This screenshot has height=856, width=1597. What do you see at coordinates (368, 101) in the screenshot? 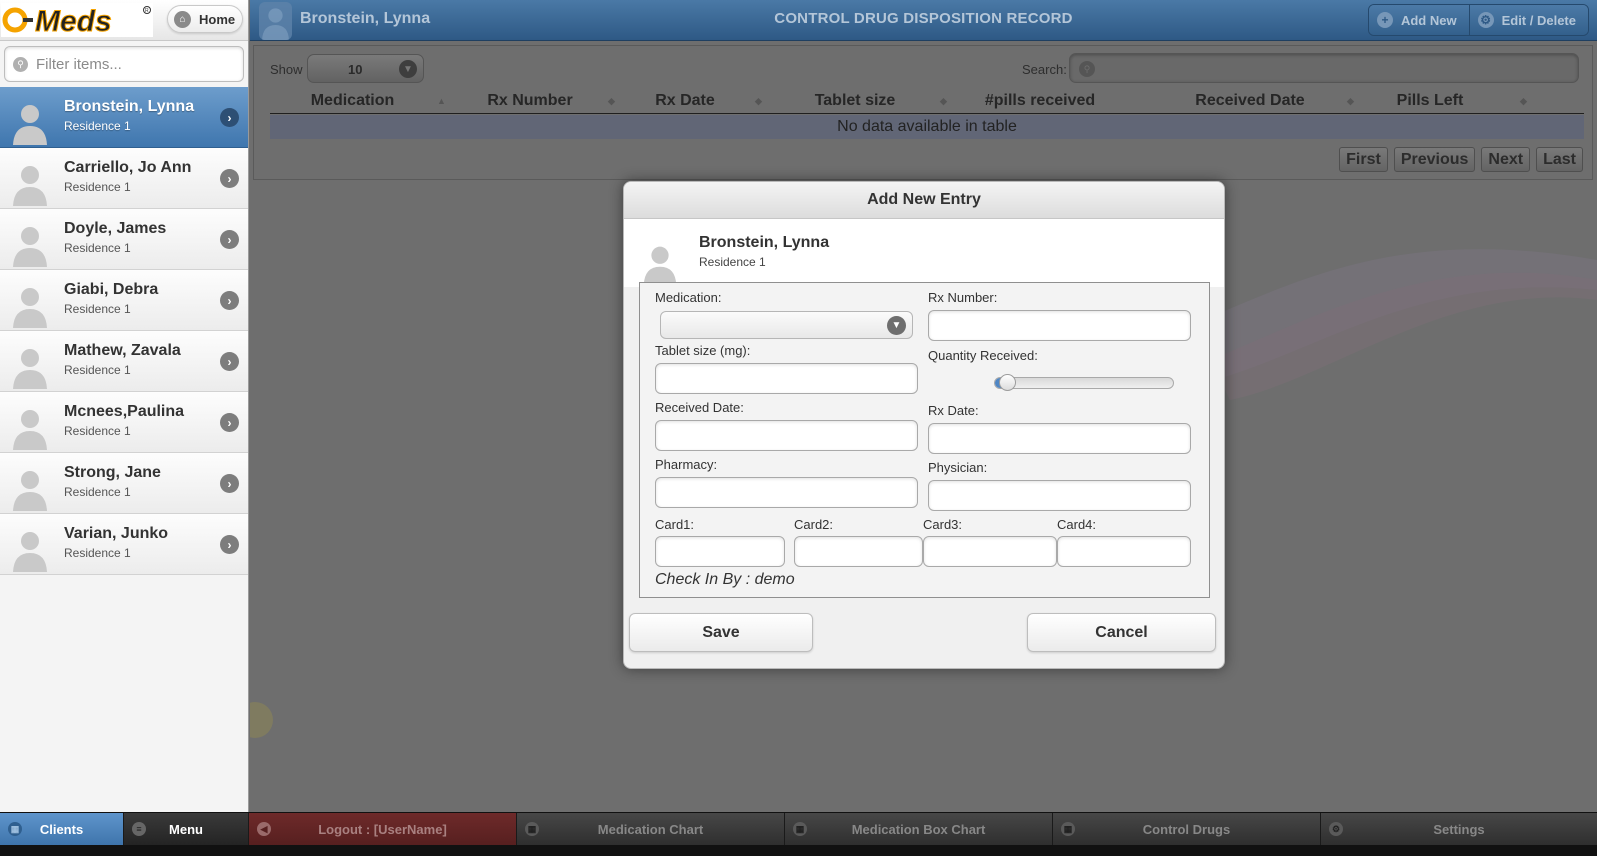
I see `column-header-medication: Medication ▲` at bounding box center [368, 101].